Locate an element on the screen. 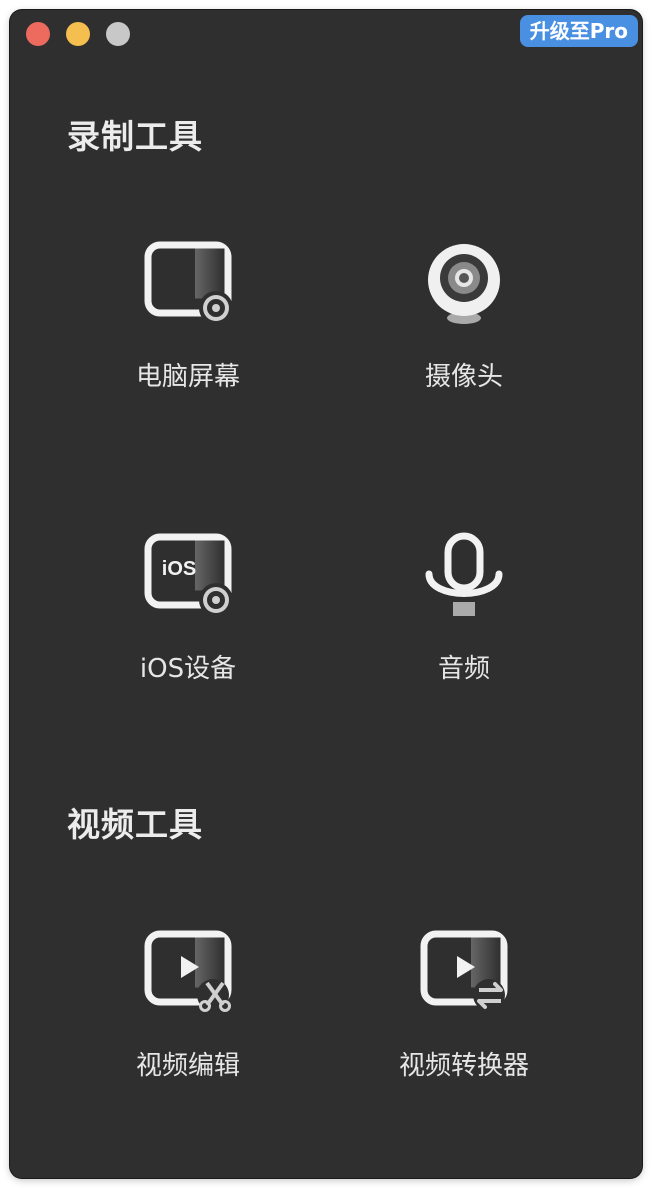 The width and height of the screenshot is (652, 1188). tool-screen-record: 电脑屏幕 is located at coordinates (188, 338).